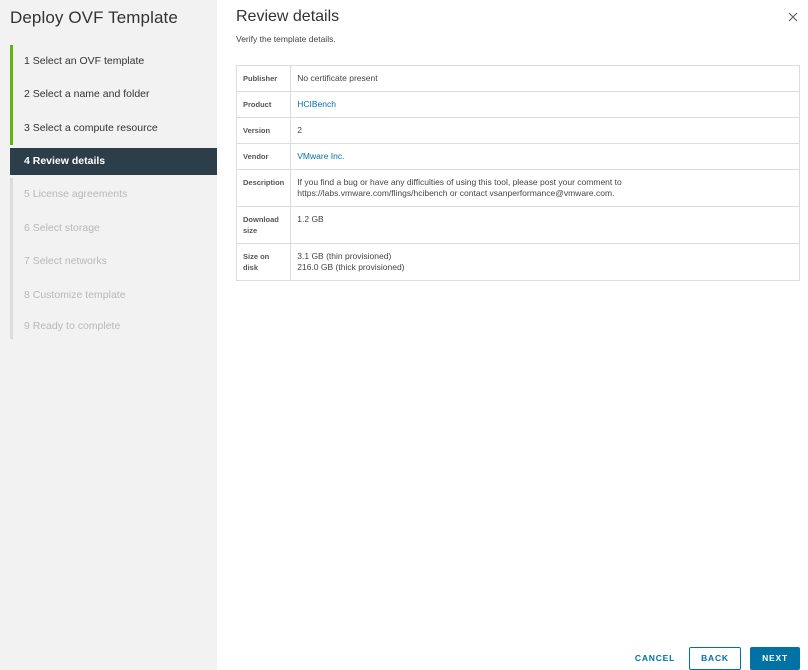  I want to click on detail-value-version: 2, so click(545, 130).